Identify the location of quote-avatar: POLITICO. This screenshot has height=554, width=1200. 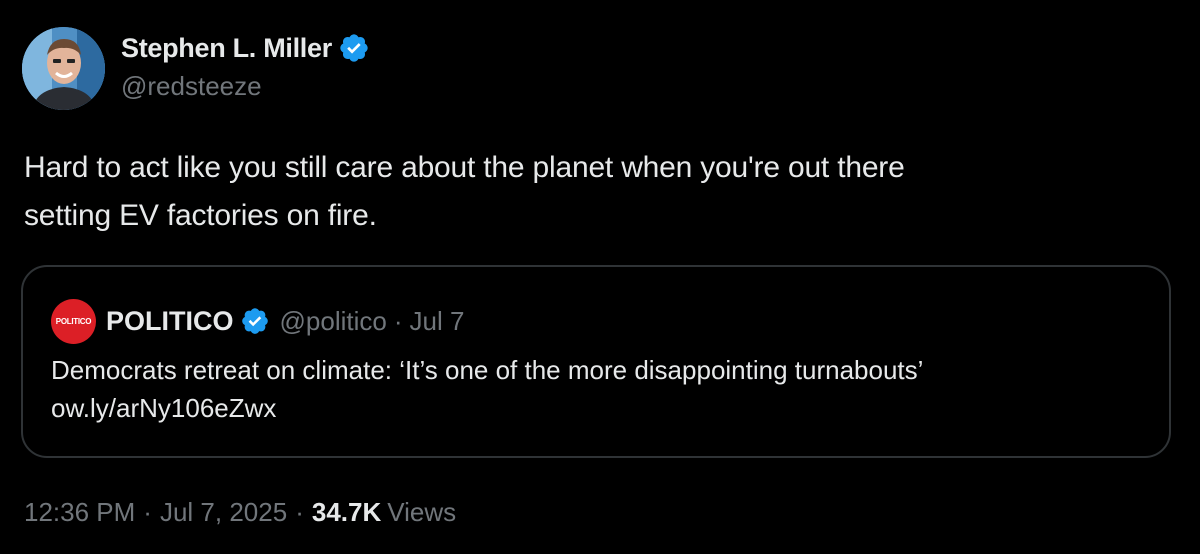
(73, 321).